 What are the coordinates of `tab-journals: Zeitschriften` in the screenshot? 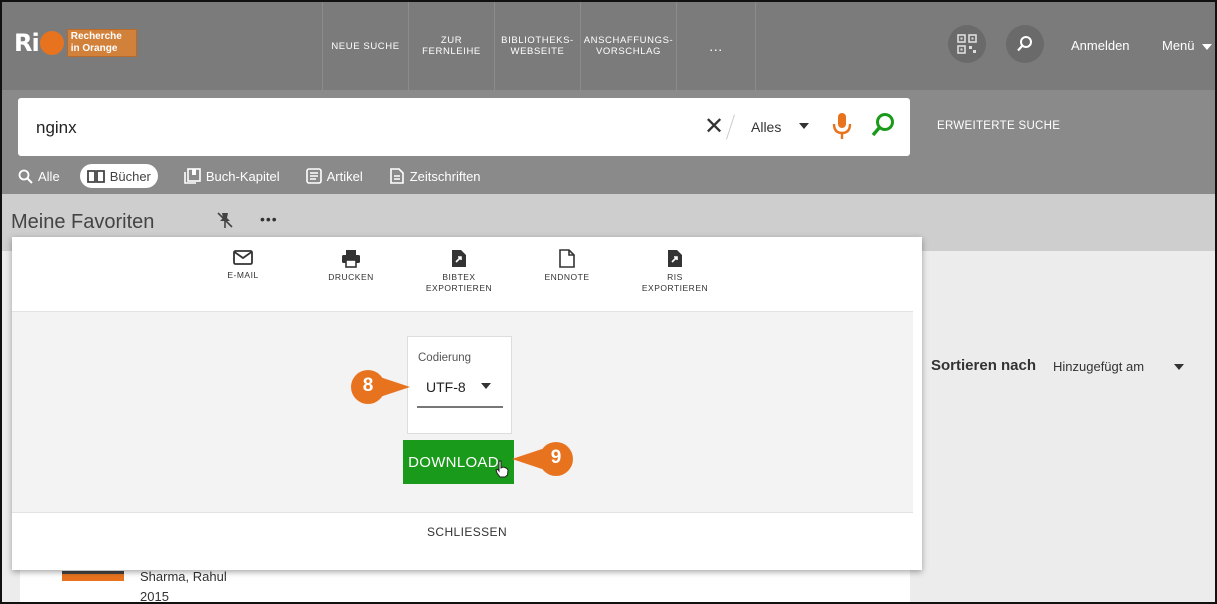 It's located at (435, 176).